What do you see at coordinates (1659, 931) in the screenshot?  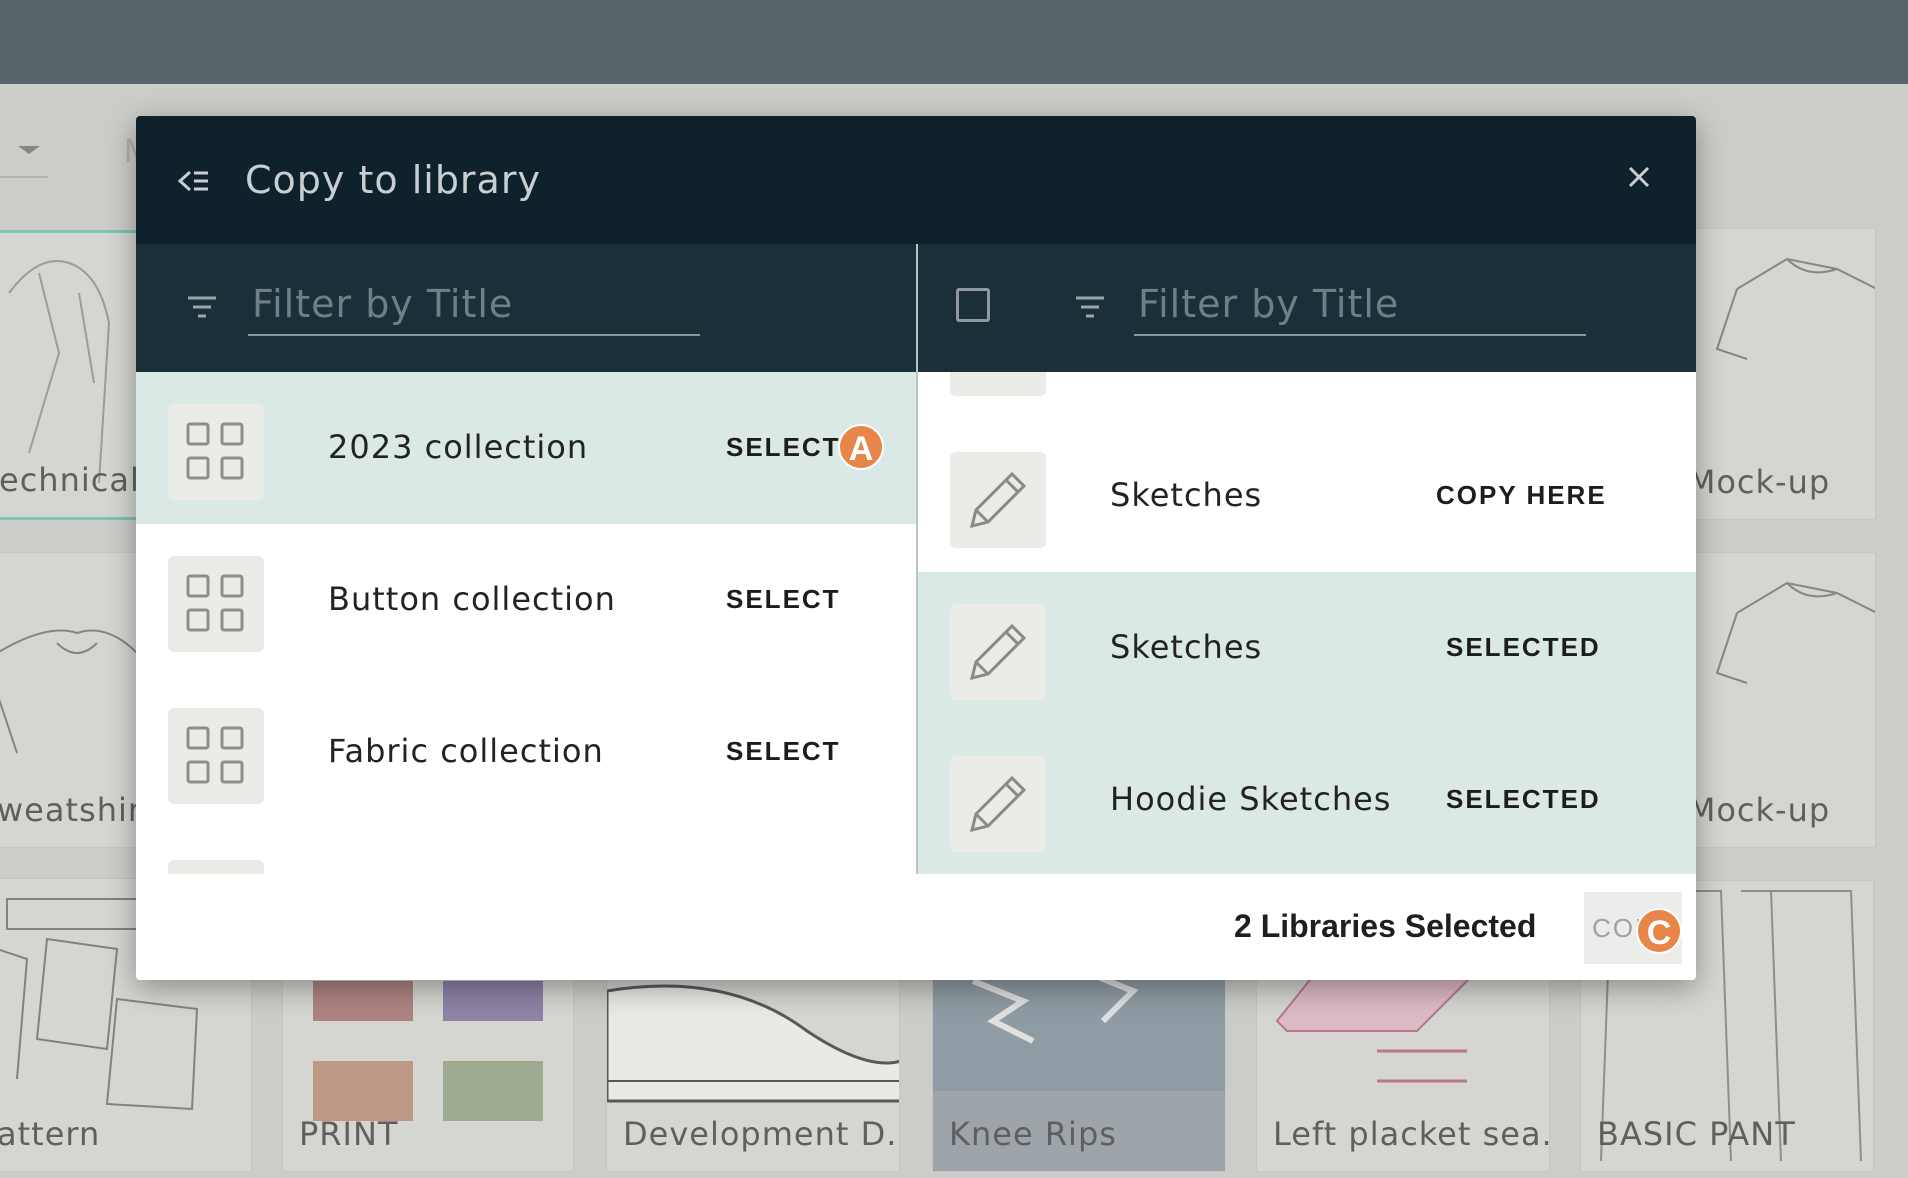 I see `callout-badge: C` at bounding box center [1659, 931].